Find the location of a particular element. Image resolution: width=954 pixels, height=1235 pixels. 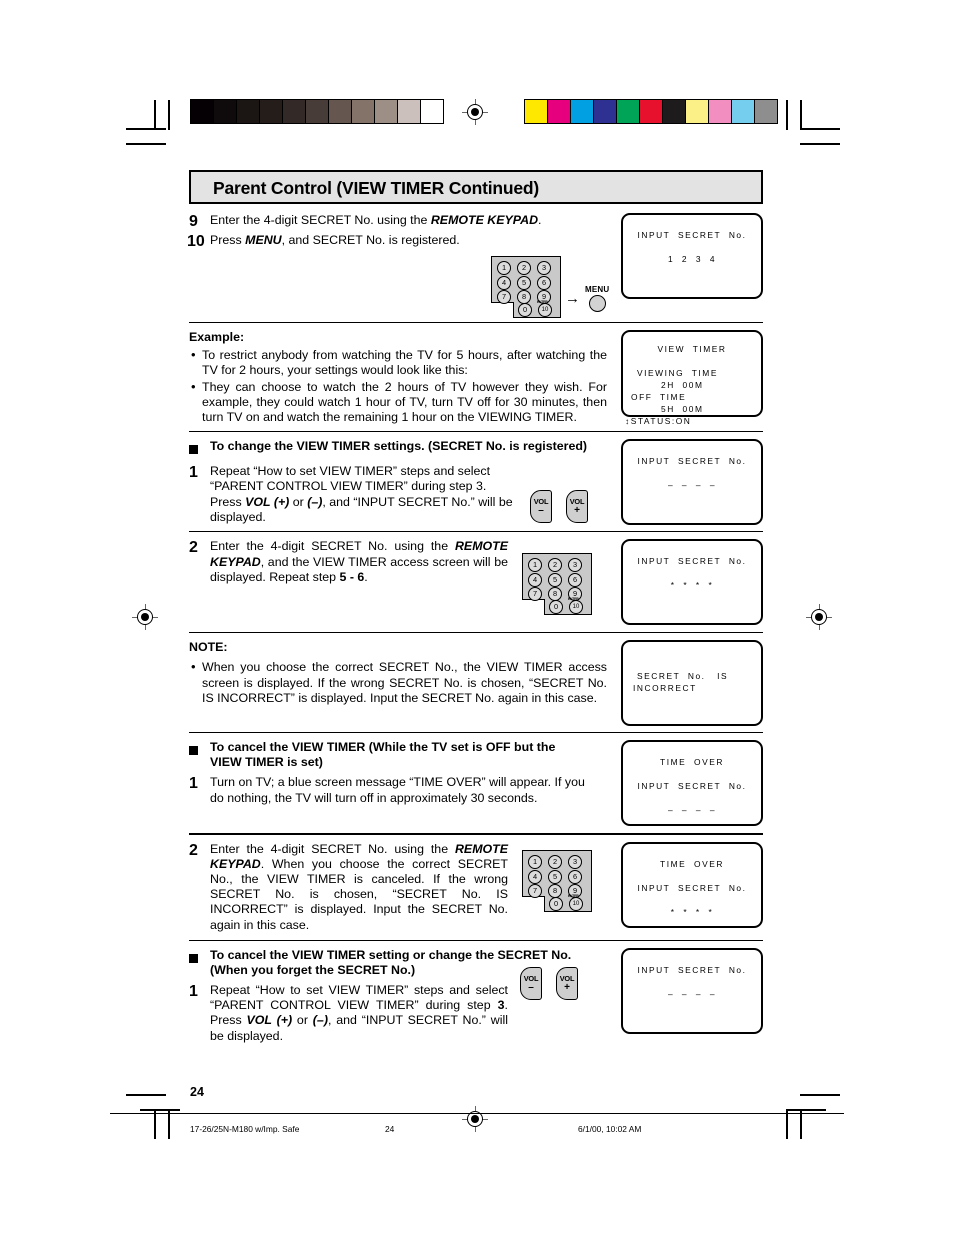

step-text-p3: or is located at coordinates (302, 1020).